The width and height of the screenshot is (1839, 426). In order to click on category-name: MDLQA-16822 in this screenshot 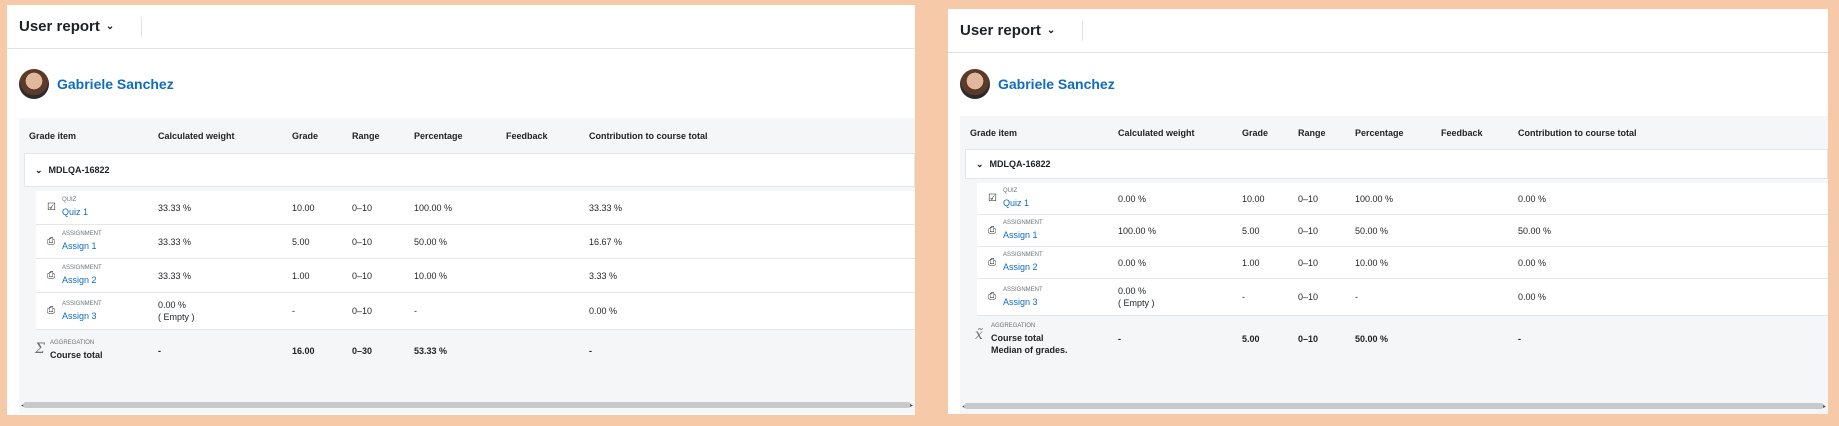, I will do `click(1020, 164)`.